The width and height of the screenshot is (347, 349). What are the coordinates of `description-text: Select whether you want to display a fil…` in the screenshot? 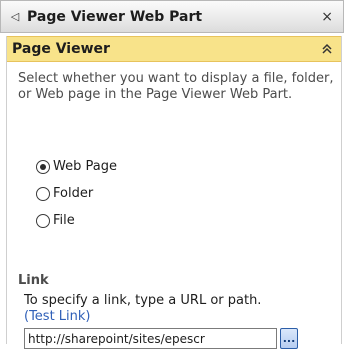 It's located at (176, 86).